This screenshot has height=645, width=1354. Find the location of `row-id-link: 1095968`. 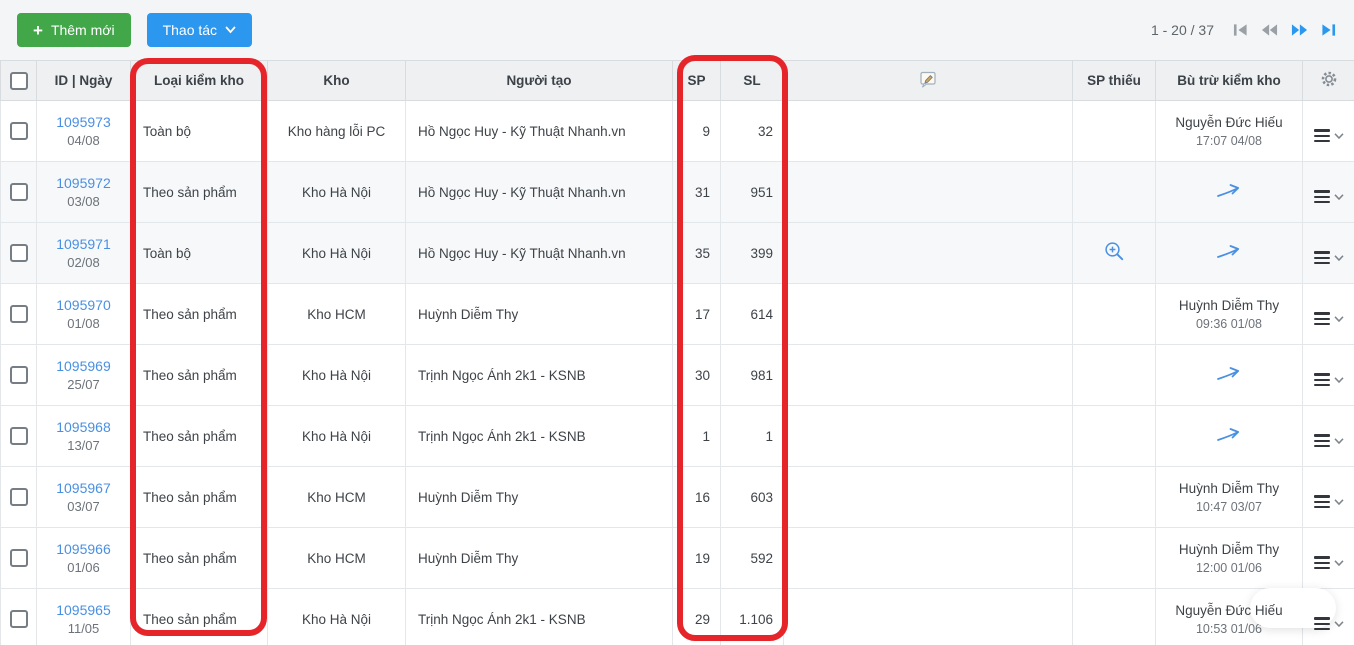

row-id-link: 1095968 is located at coordinates (83, 427).